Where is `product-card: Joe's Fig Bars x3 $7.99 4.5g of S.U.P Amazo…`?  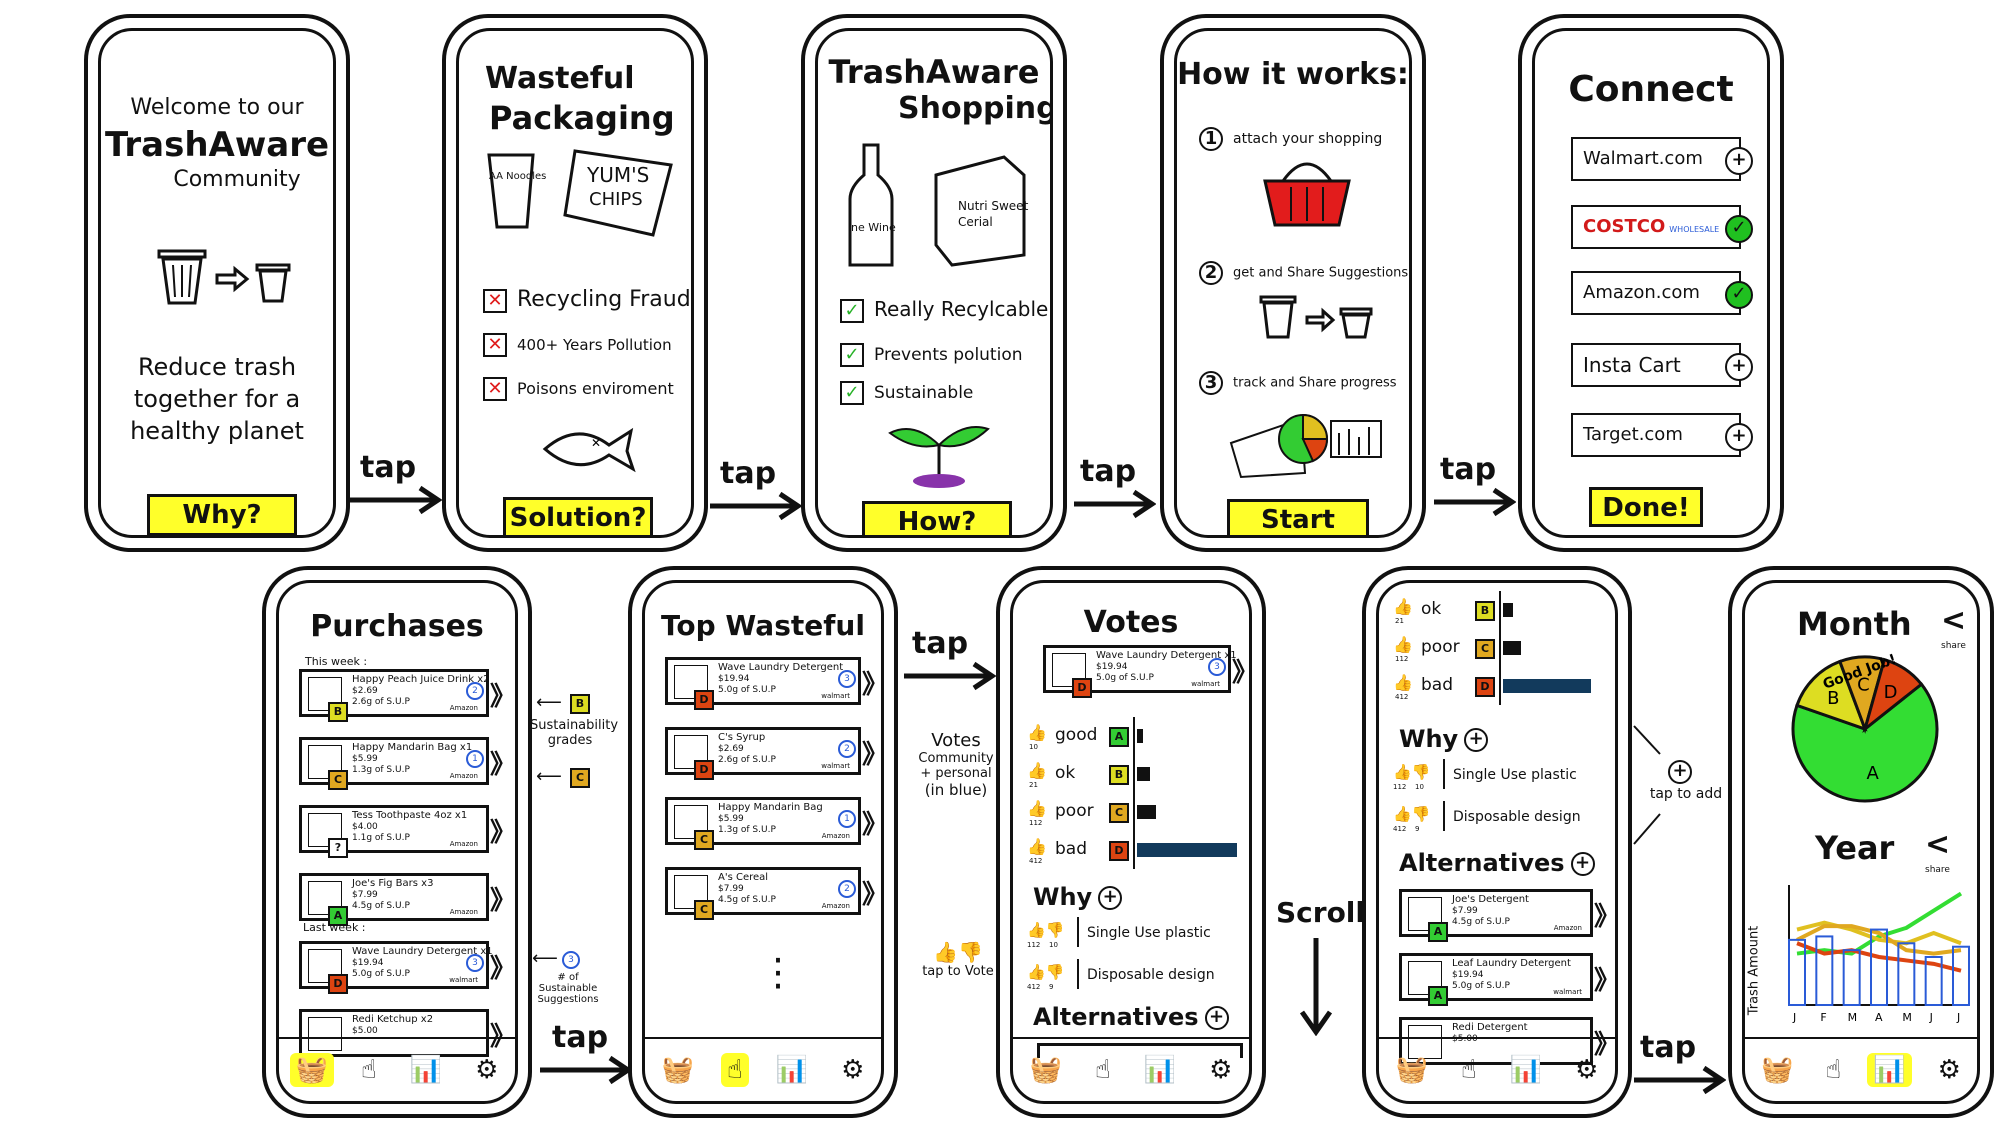
product-card: Joe's Fig Bars x3 $7.99 4.5g of S.U.P Amazo… is located at coordinates (407, 899).